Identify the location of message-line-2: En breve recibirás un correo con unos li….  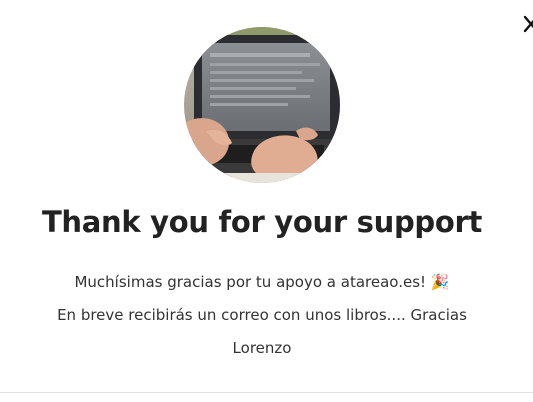
(262, 331).